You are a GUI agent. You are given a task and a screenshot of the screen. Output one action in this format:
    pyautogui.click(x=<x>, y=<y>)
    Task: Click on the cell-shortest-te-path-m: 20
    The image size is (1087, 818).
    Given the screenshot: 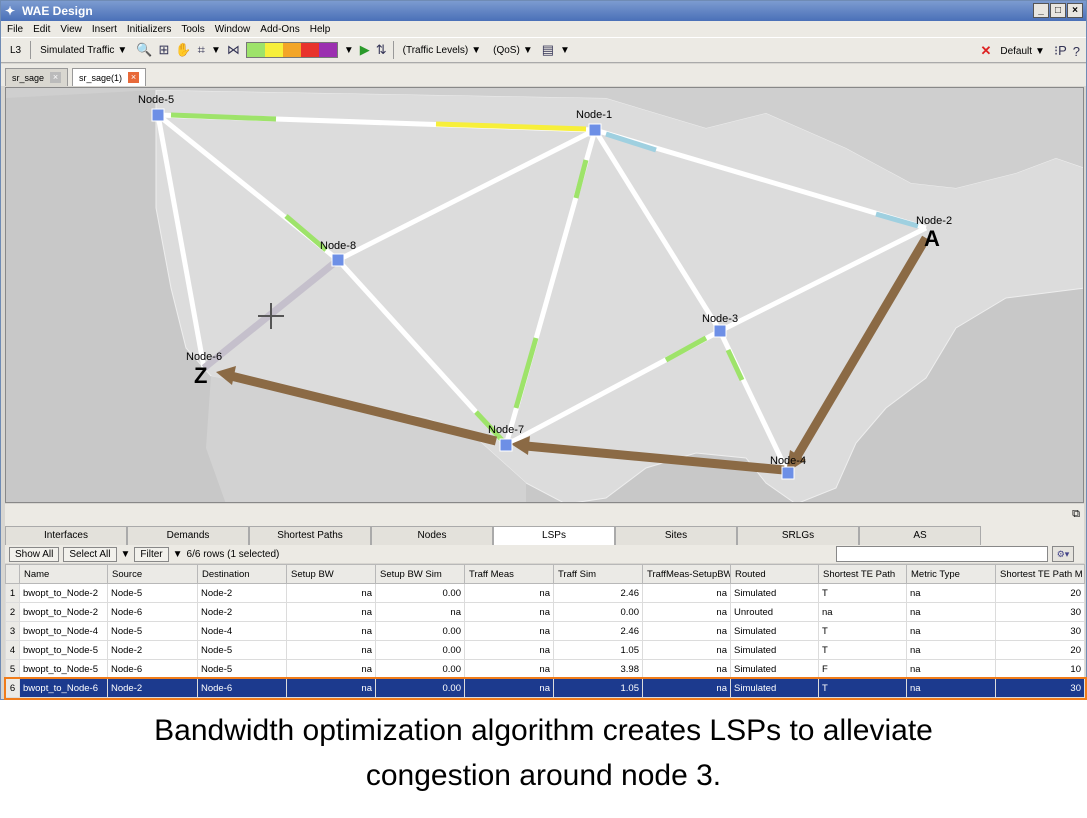 What is the action you would take?
    pyautogui.click(x=1040, y=593)
    